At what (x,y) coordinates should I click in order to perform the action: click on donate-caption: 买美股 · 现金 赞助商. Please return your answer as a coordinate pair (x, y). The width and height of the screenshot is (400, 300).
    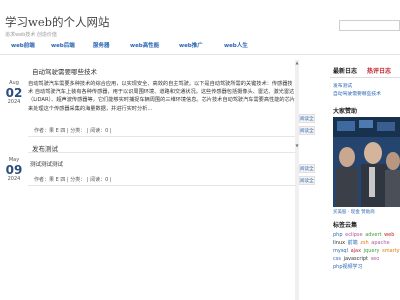
    Looking at the image, I should click on (354, 212).